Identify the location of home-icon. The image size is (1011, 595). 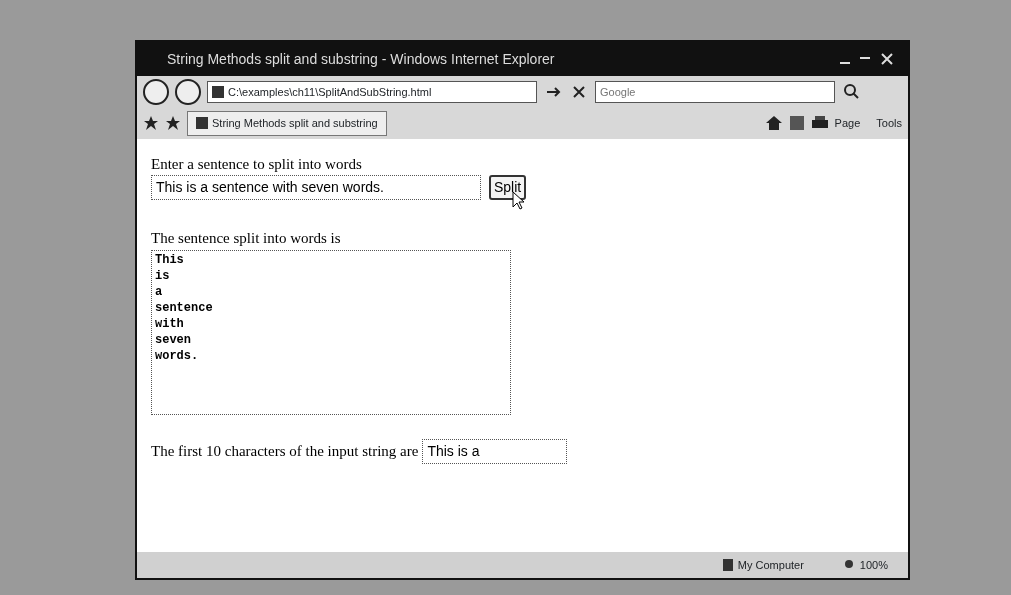
(773, 123).